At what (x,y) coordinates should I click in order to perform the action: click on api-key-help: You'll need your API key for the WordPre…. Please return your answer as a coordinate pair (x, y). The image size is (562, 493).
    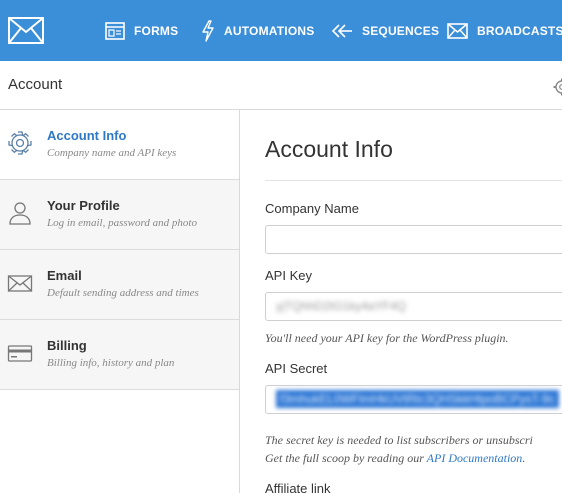
    Looking at the image, I should click on (387, 338).